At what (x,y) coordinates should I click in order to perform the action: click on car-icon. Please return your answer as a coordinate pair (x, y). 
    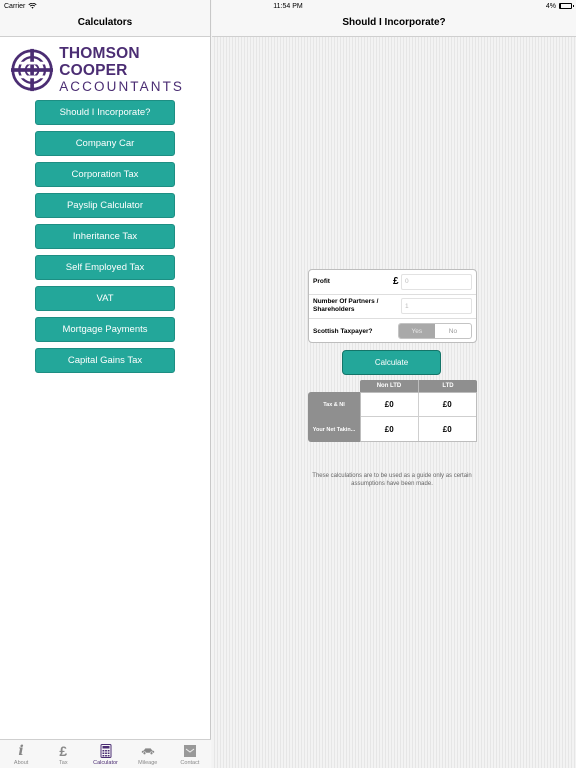
    Looking at the image, I should click on (147, 751).